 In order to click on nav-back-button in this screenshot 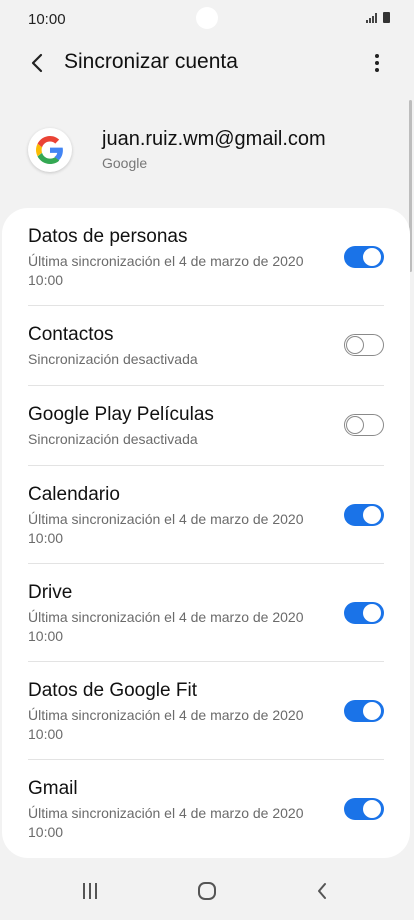, I will do `click(322, 891)`.